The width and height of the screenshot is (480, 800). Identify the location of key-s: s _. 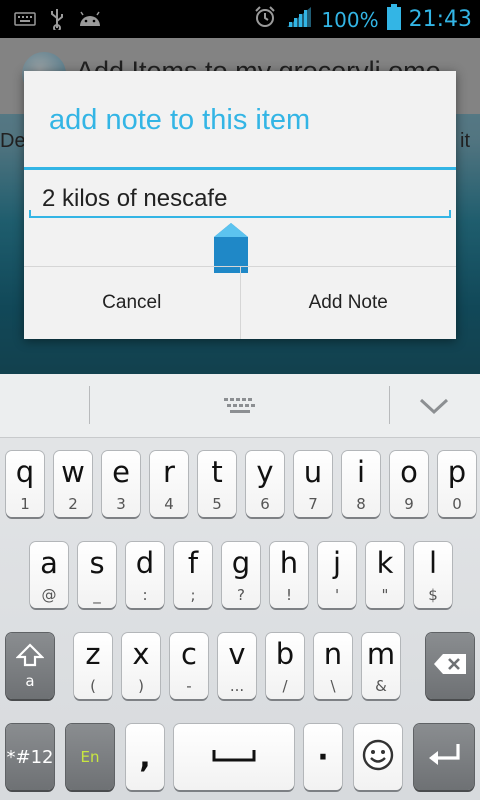
(97, 575).